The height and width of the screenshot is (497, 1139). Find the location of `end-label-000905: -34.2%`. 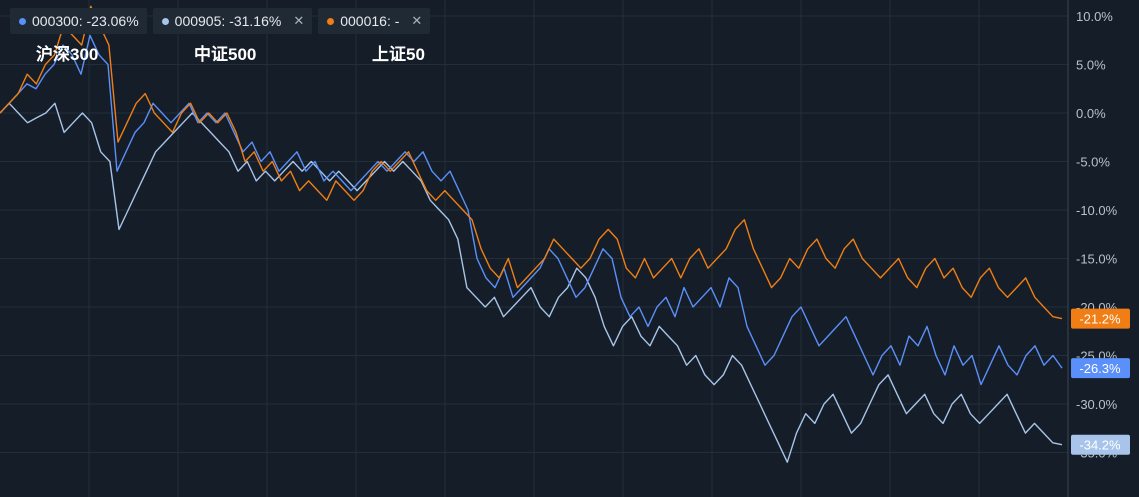

end-label-000905: -34.2% is located at coordinates (1100, 444).